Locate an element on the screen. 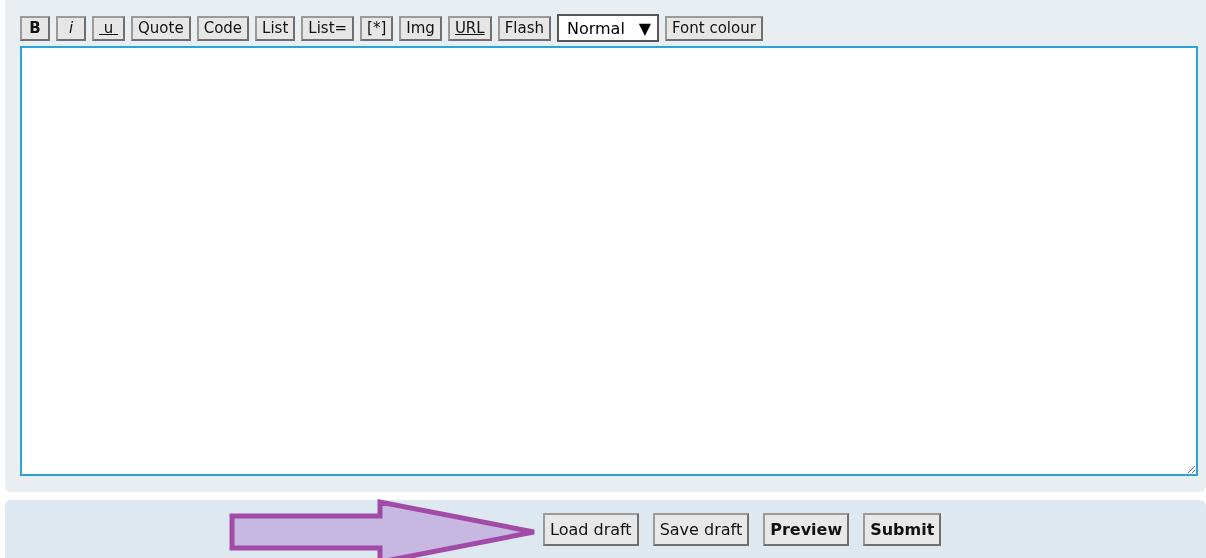 Image resolution: width=1206 pixels, height=558 pixels. format-button: [*] is located at coordinates (377, 28).